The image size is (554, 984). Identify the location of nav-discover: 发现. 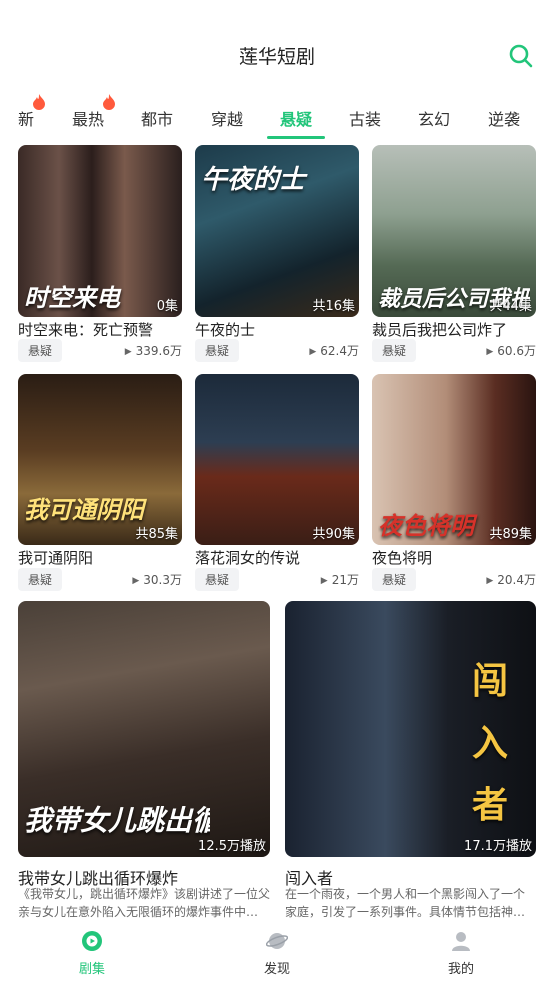
(277, 953).